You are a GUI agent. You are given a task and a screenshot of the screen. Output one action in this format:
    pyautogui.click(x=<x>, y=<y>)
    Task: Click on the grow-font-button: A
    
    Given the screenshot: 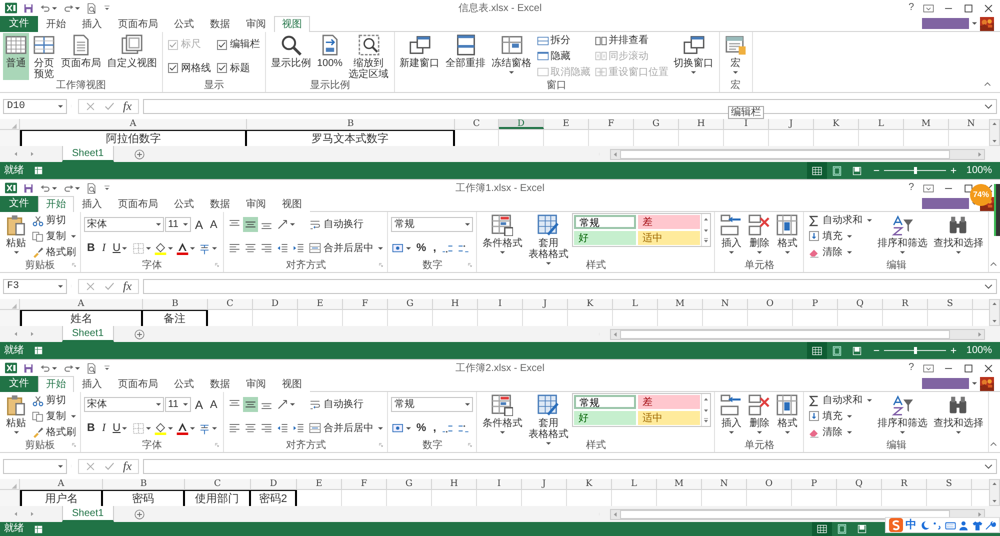 What is the action you would take?
    pyautogui.click(x=199, y=224)
    